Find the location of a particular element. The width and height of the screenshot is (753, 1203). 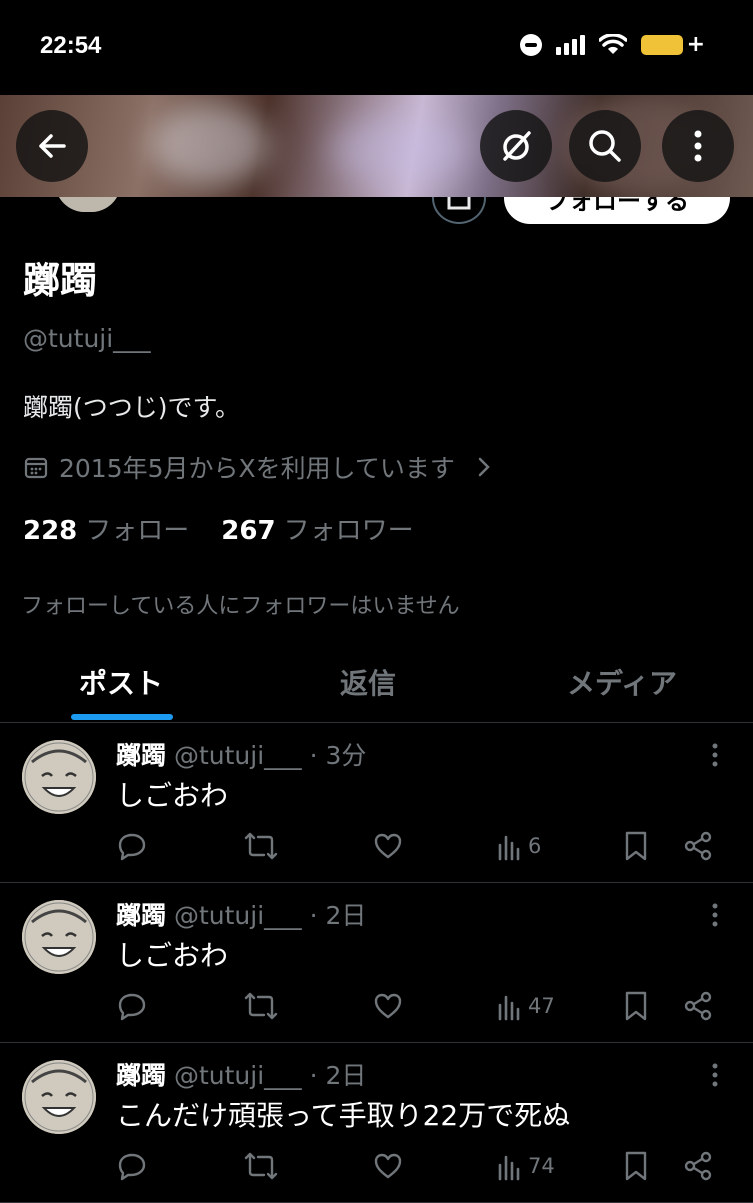

profile-tabs: ポスト 返信 メディア is located at coordinates (376, 686).